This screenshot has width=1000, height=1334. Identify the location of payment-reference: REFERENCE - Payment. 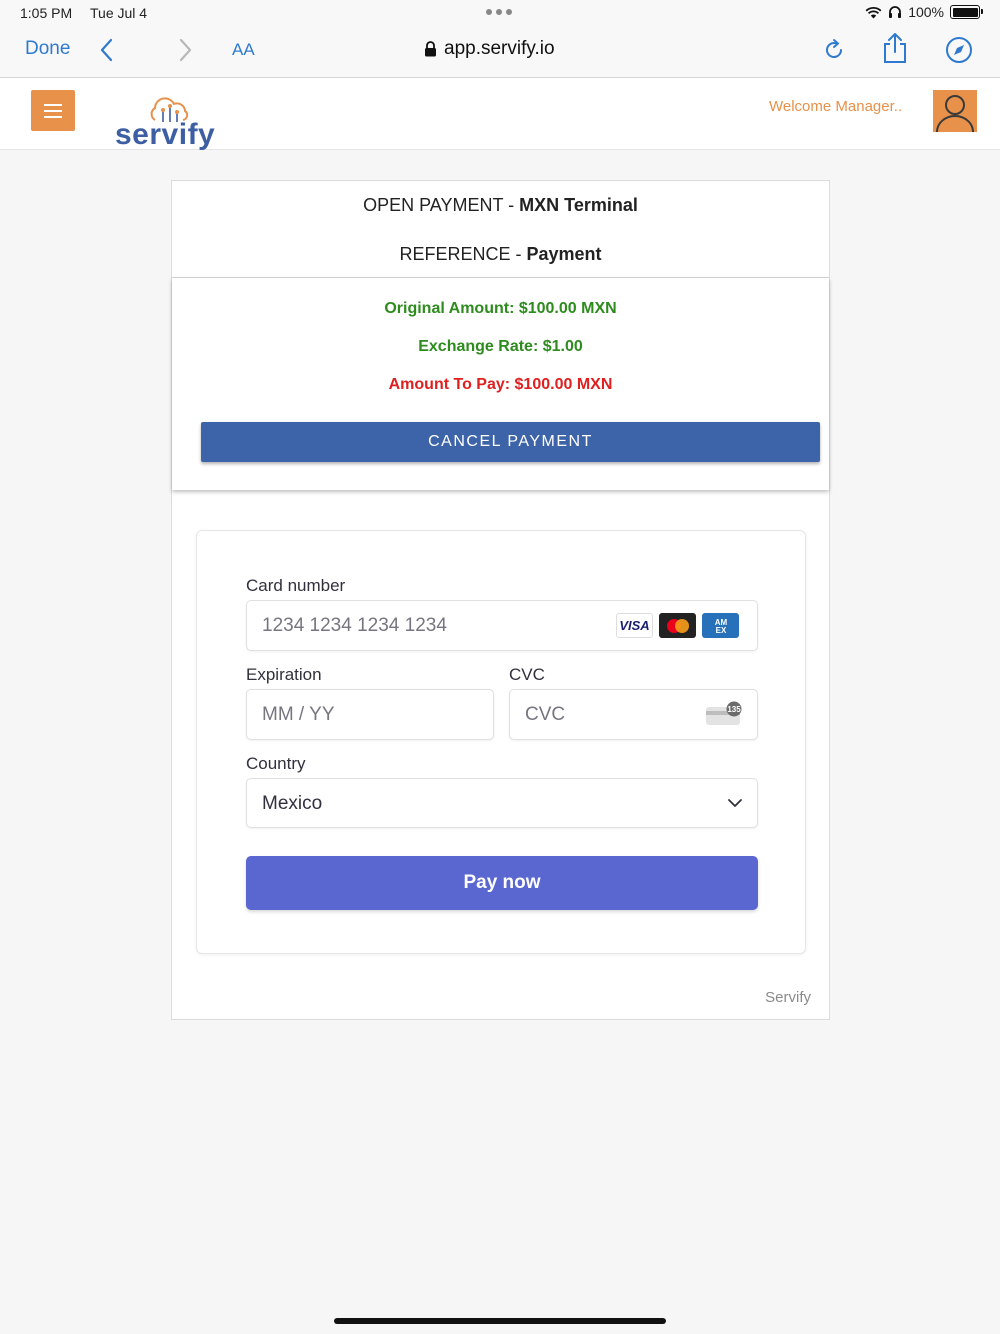
(500, 254).